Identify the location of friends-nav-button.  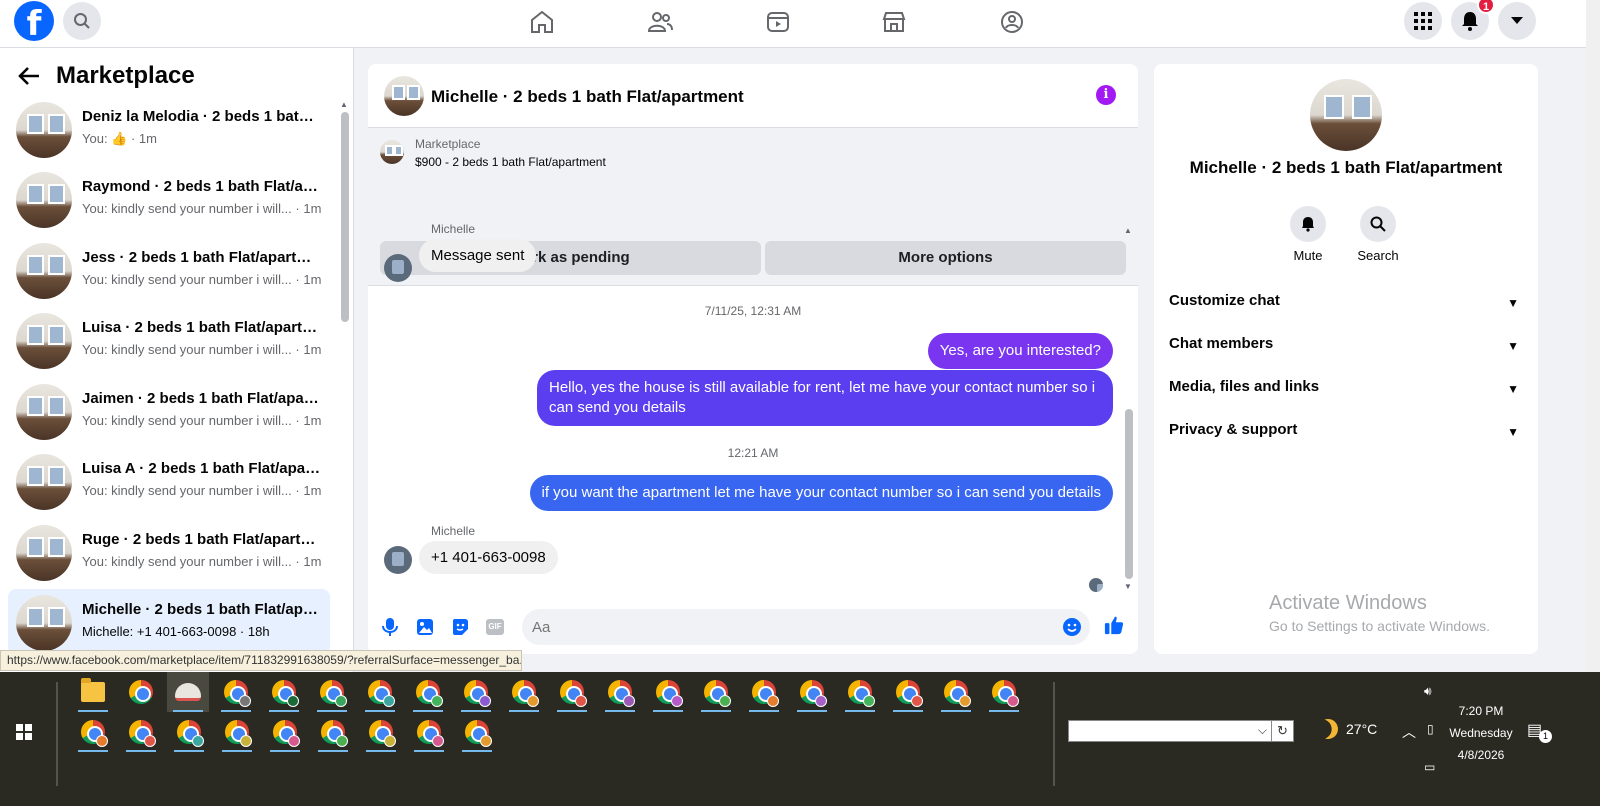
(660, 22).